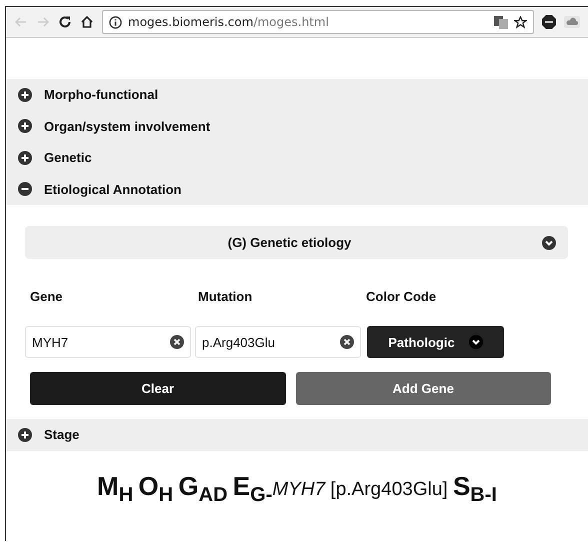 The width and height of the screenshot is (588, 542). I want to click on classification-formula: M$_{H}$ O$_{H}$ G$_{AD}$ E$_{G-}$MYH7 [p.Arg403Glu] S$_{B-I}$, so click(297, 488).